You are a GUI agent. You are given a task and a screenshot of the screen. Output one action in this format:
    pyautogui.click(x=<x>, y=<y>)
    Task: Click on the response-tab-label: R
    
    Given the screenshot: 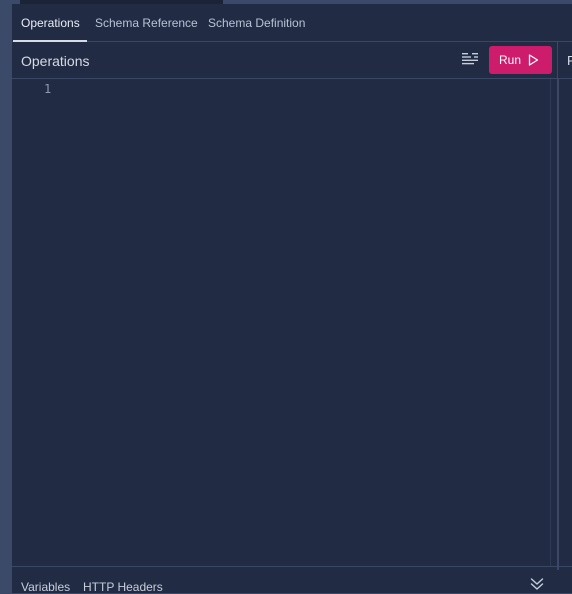 What is the action you would take?
    pyautogui.click(x=569, y=60)
    